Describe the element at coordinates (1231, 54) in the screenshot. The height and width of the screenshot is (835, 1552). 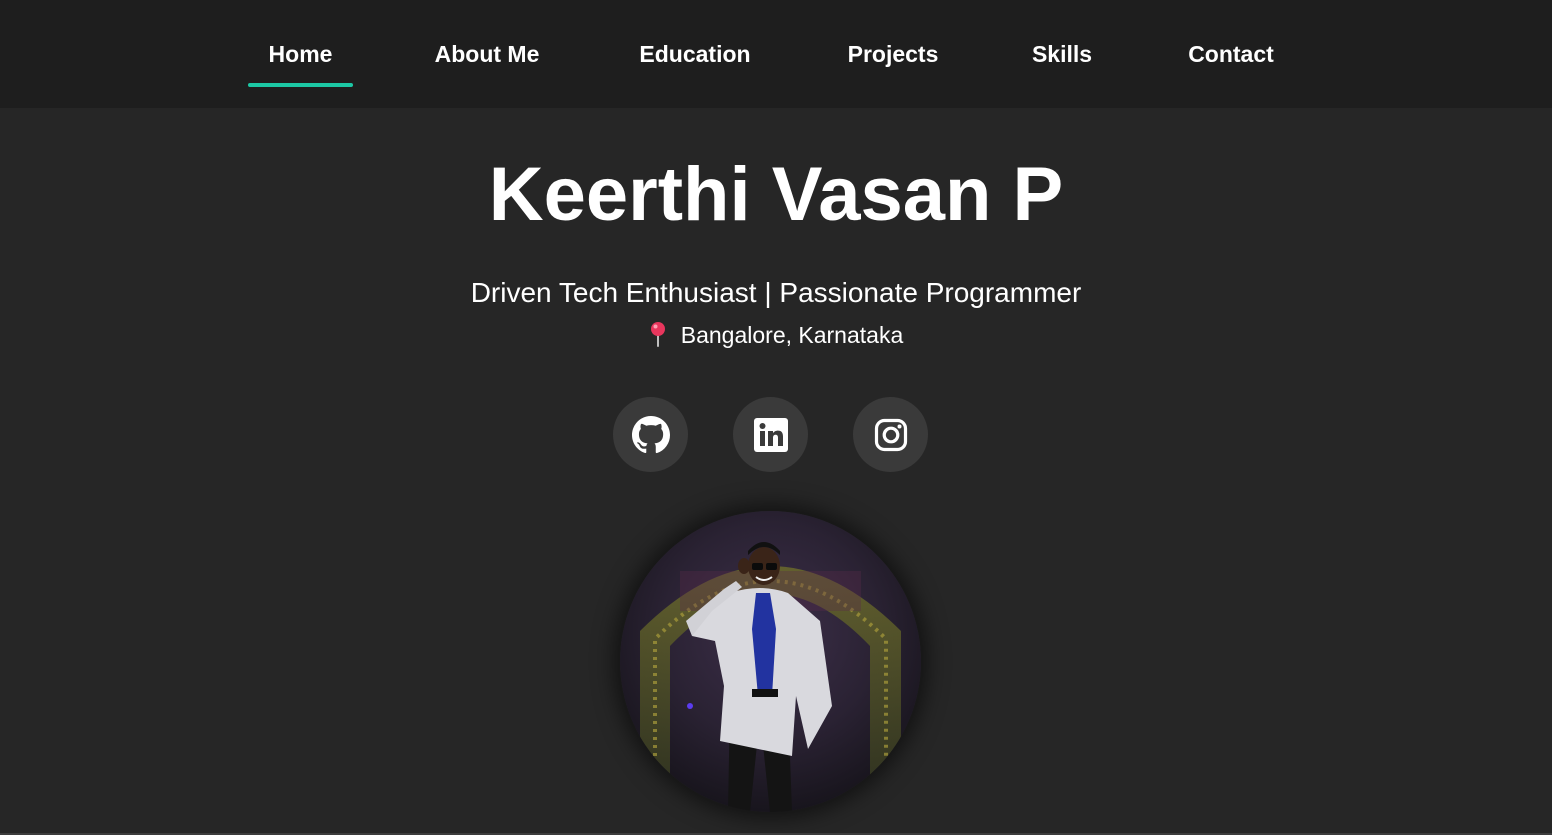
I see `nav-contact: Contact` at that location.